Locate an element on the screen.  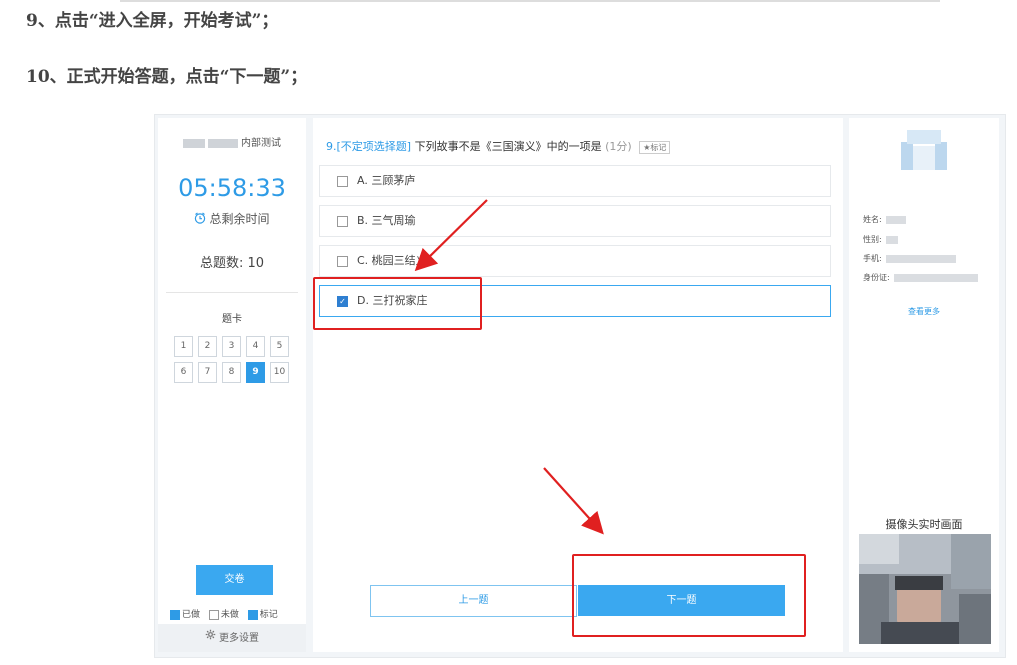
annotation-arrows is located at coordinates (509, 367).